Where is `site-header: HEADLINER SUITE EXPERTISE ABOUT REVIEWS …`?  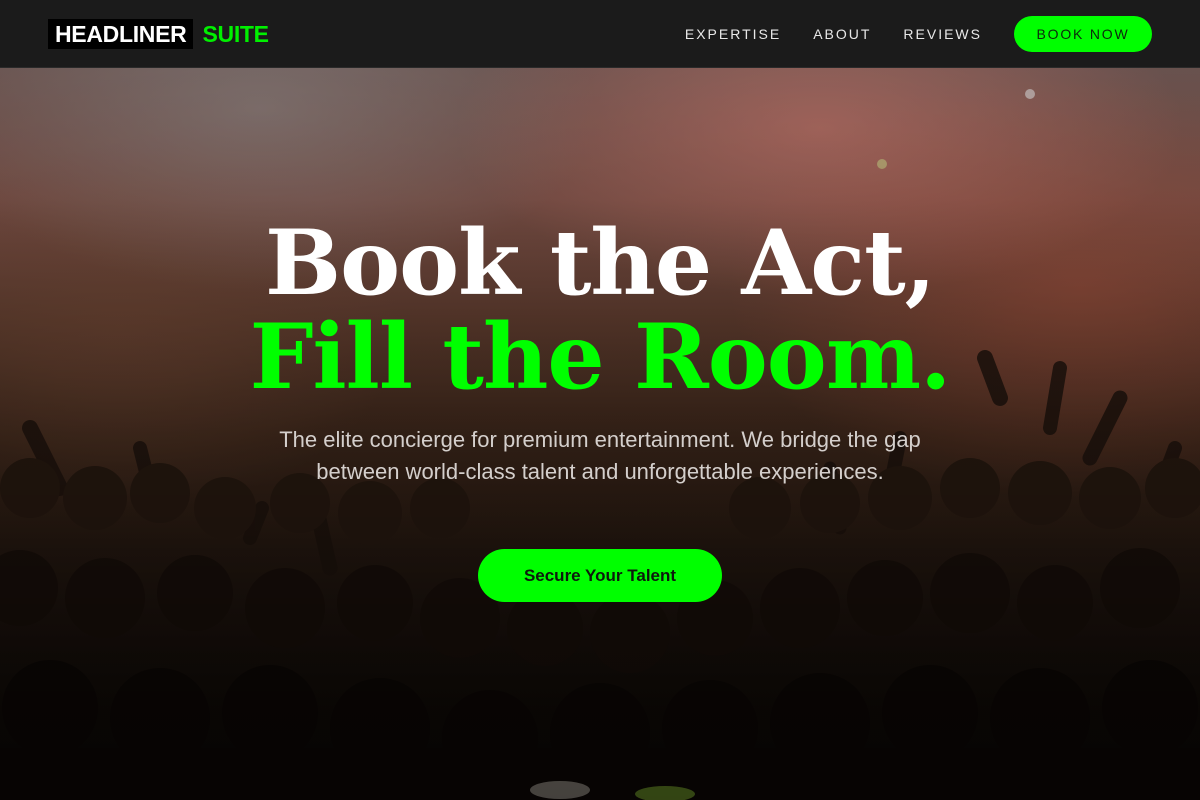
site-header: HEADLINER SUITE EXPERTISE ABOUT REVIEWS … is located at coordinates (600, 34).